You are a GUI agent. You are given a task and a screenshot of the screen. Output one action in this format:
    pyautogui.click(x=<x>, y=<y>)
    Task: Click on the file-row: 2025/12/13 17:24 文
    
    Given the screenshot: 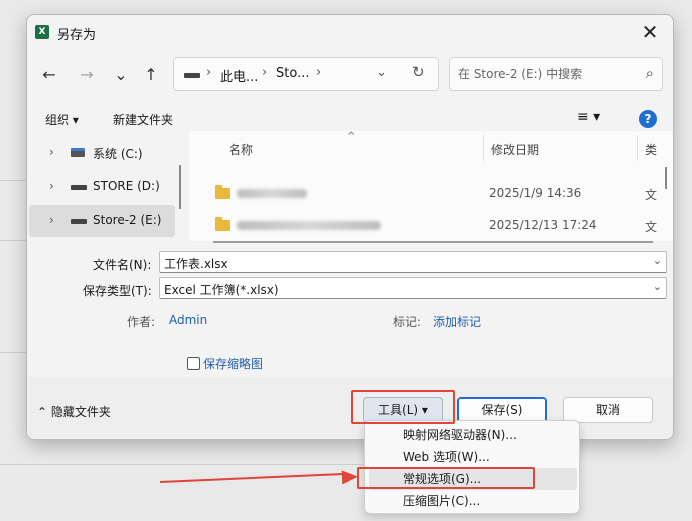 What is the action you would take?
    pyautogui.click(x=429, y=226)
    